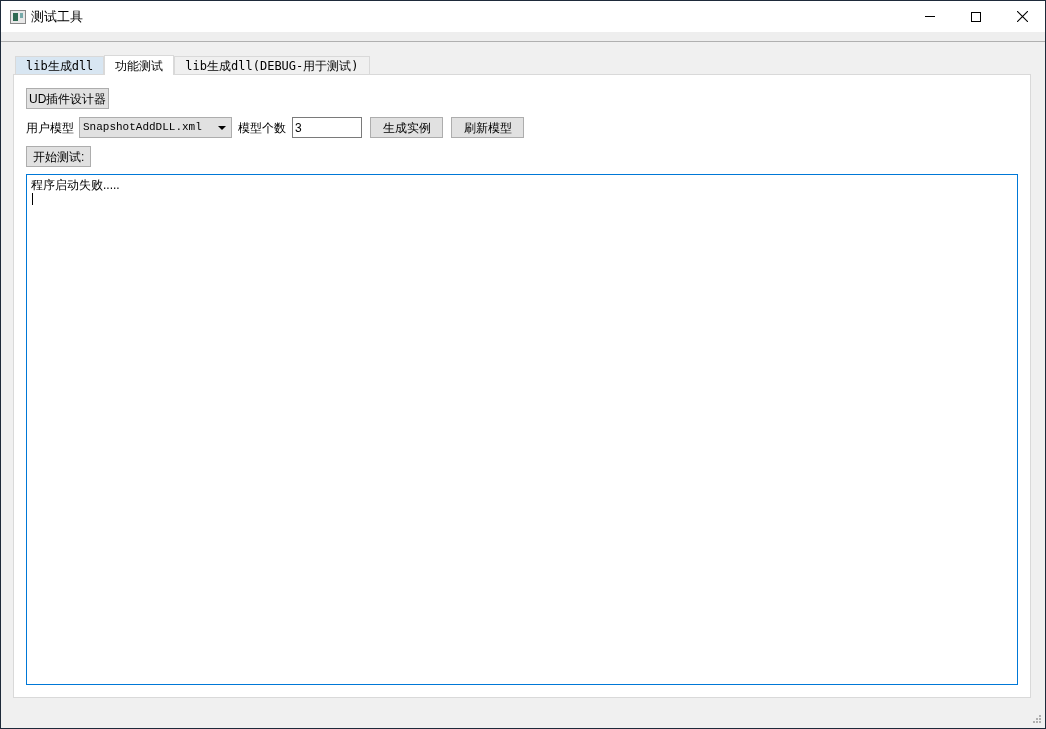 The height and width of the screenshot is (729, 1046). Describe the element at coordinates (406, 127) in the screenshot. I see `action-button: 生成实例` at that location.